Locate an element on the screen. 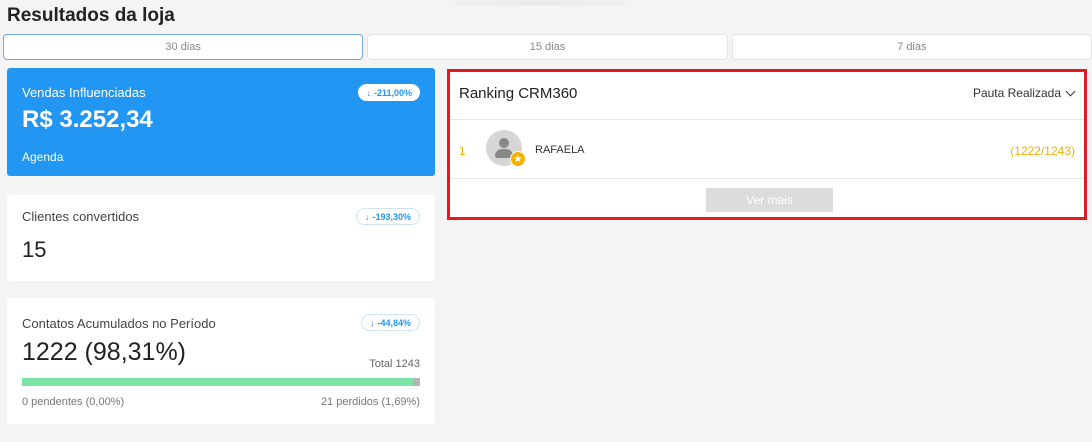 The width and height of the screenshot is (1092, 442). period-tabs: 30 dias 15 dias 7 dias is located at coordinates (547, 47).